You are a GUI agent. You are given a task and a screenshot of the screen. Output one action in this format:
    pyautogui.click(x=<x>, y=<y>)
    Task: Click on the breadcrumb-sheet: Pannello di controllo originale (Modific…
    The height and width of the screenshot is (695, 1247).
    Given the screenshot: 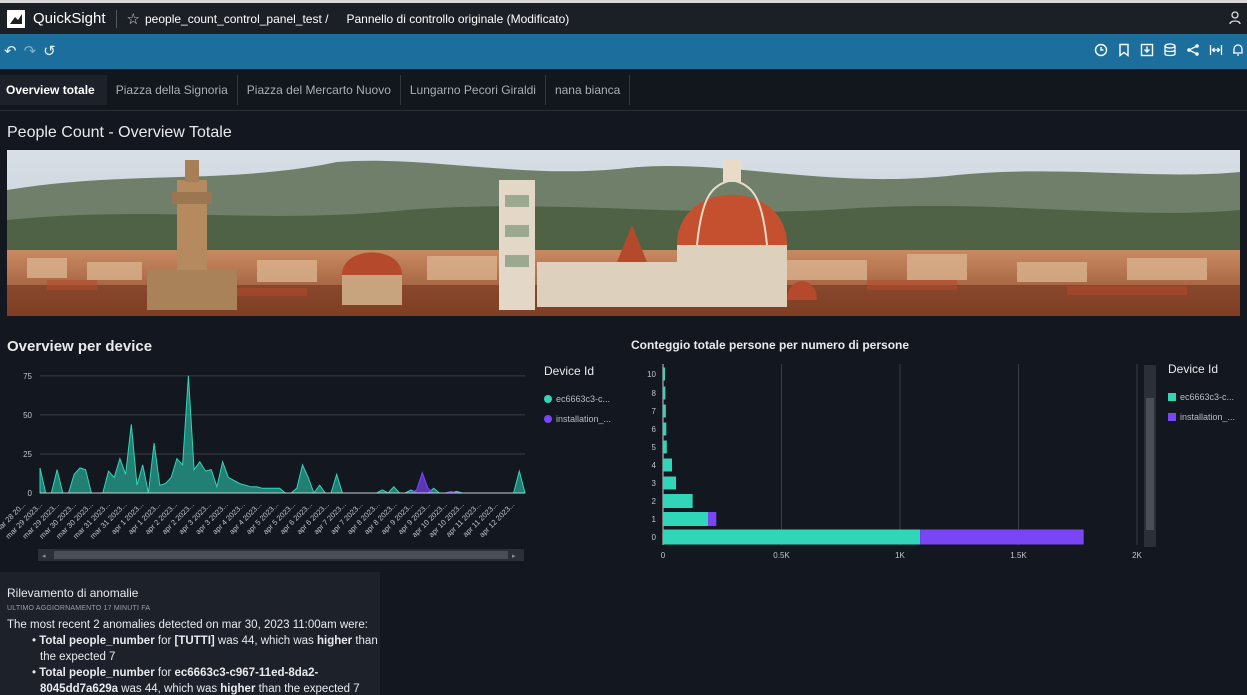 What is the action you would take?
    pyautogui.click(x=457, y=19)
    